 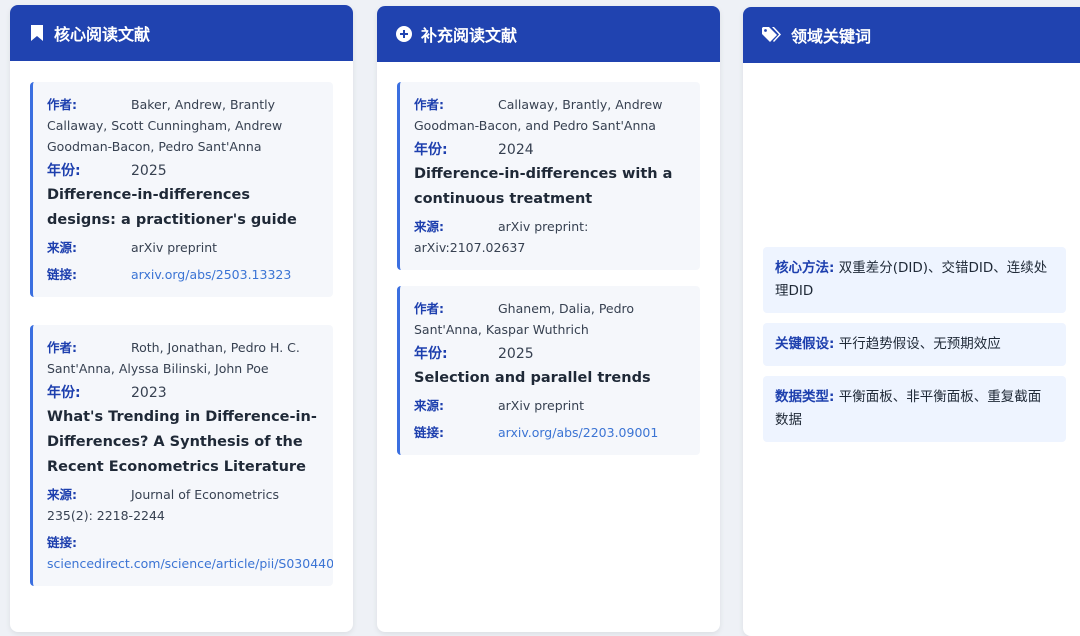 I want to click on keyword-item: 核心方法: 双重差分(DID)、交错DID、连续处理DID, so click(x=914, y=280).